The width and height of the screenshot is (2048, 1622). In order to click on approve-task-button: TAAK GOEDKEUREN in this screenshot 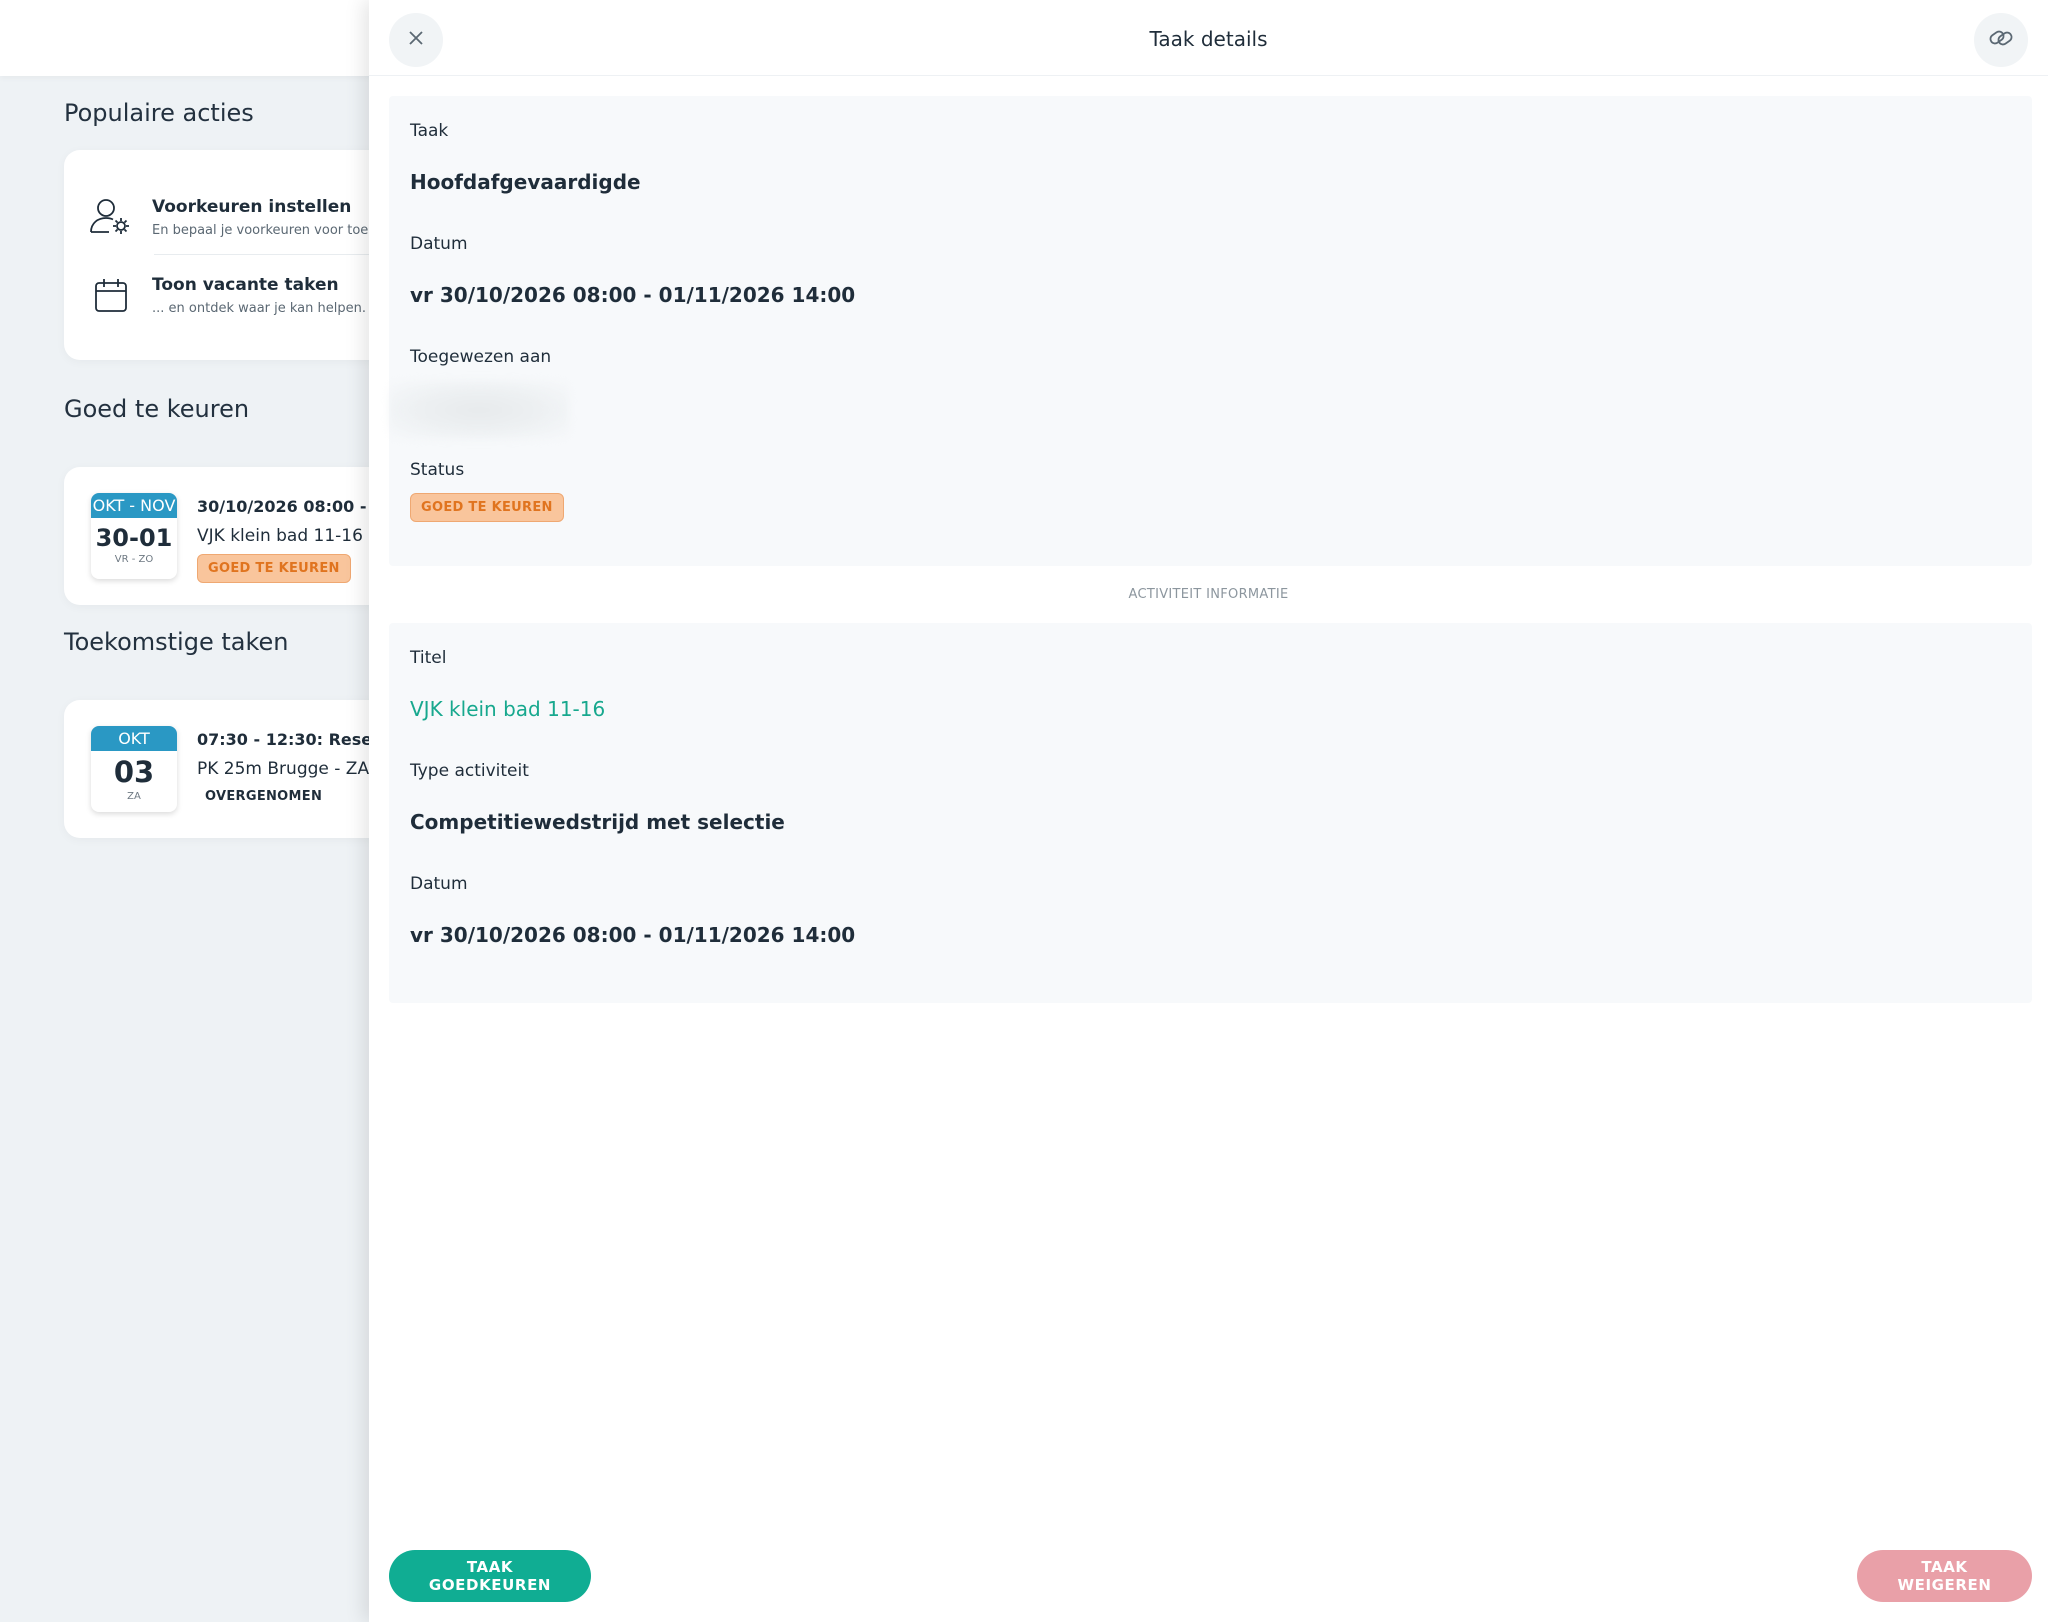, I will do `click(490, 1576)`.